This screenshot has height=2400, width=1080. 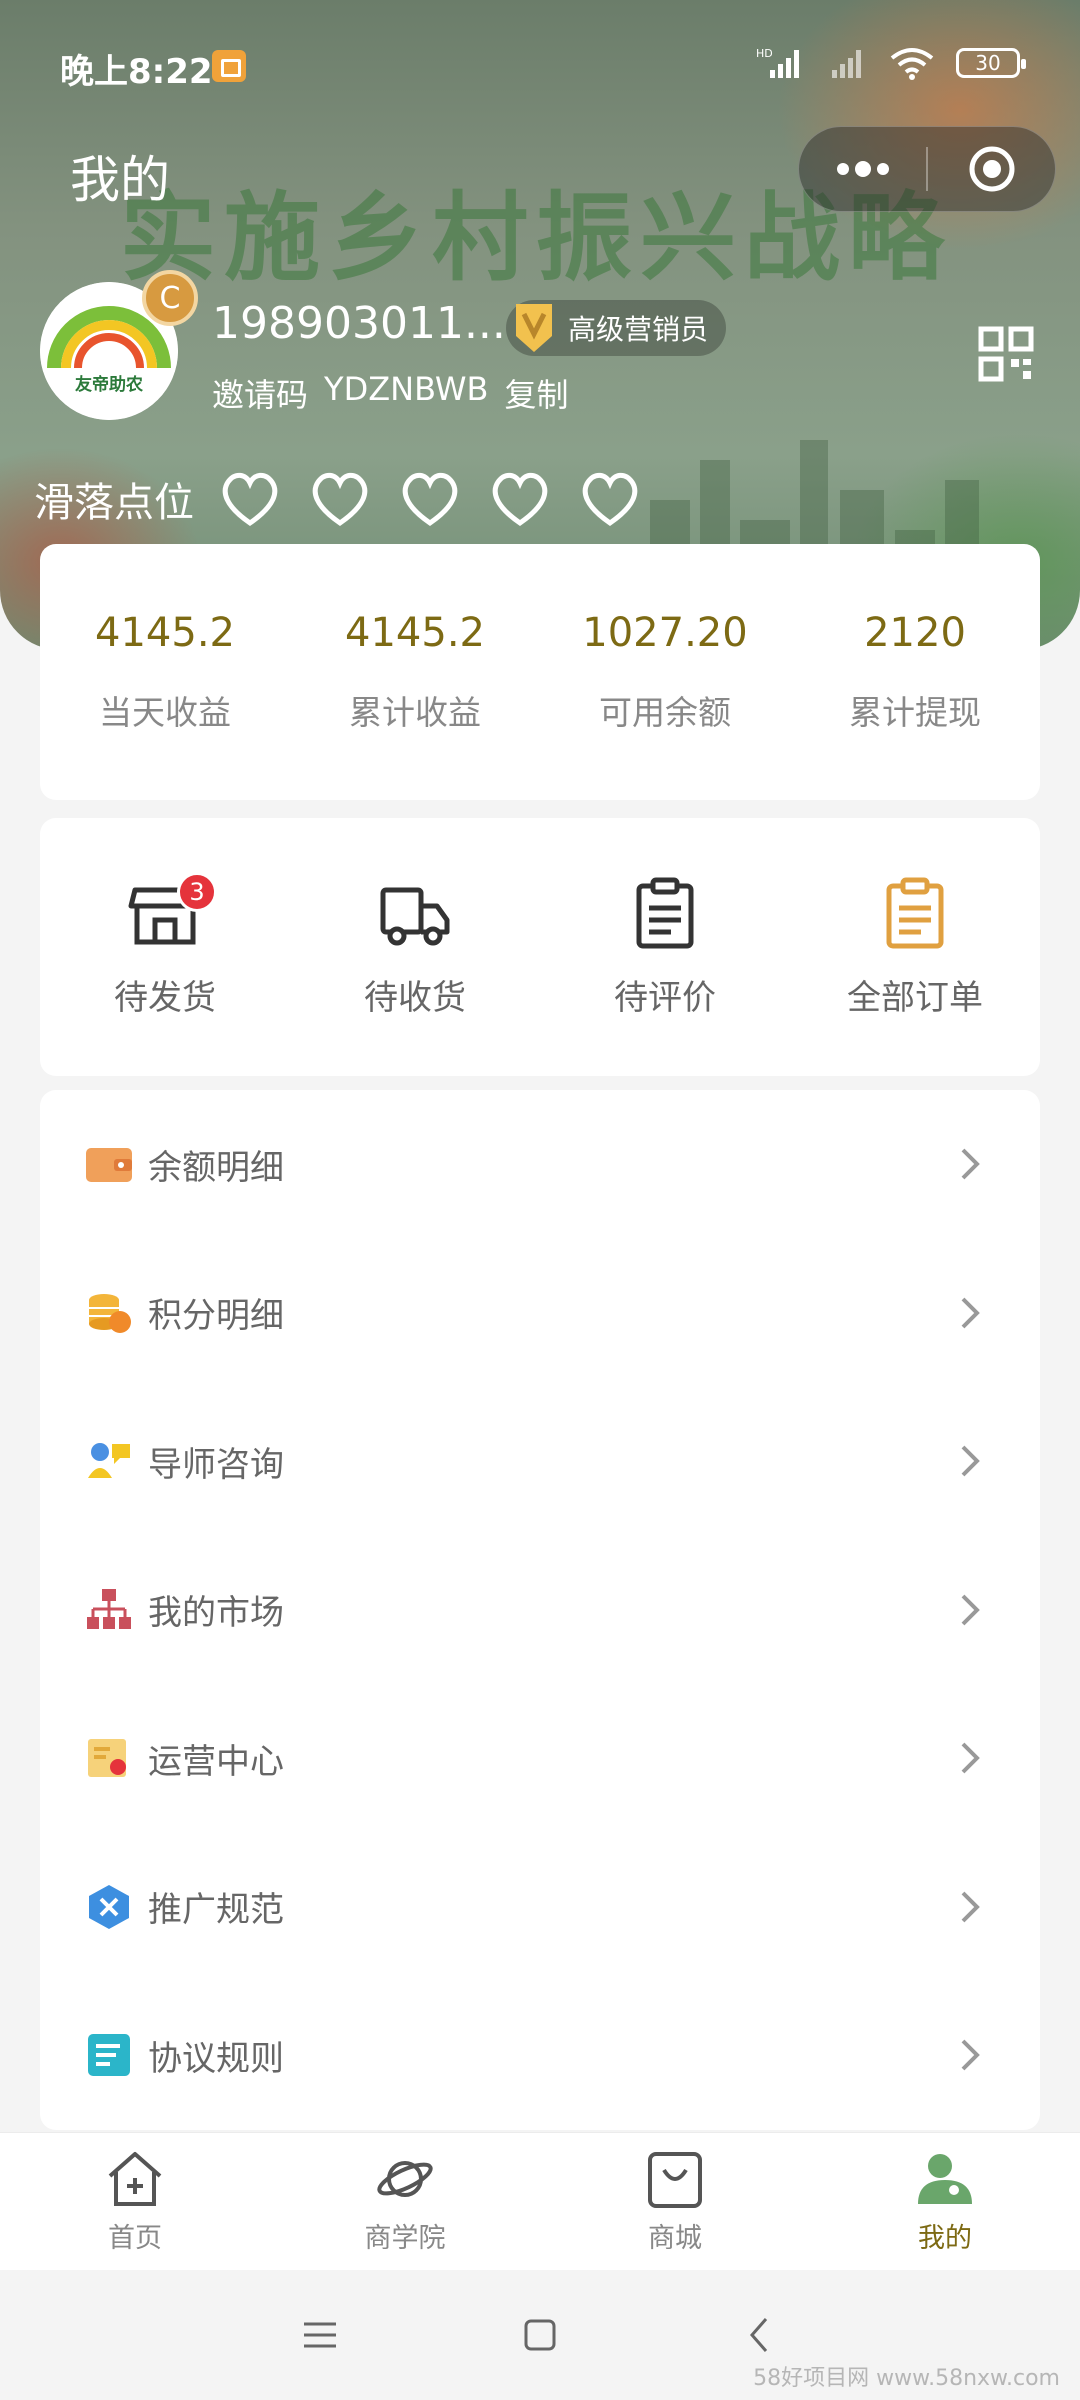 What do you see at coordinates (109, 1610) in the screenshot?
I see `org-chart-icon` at bounding box center [109, 1610].